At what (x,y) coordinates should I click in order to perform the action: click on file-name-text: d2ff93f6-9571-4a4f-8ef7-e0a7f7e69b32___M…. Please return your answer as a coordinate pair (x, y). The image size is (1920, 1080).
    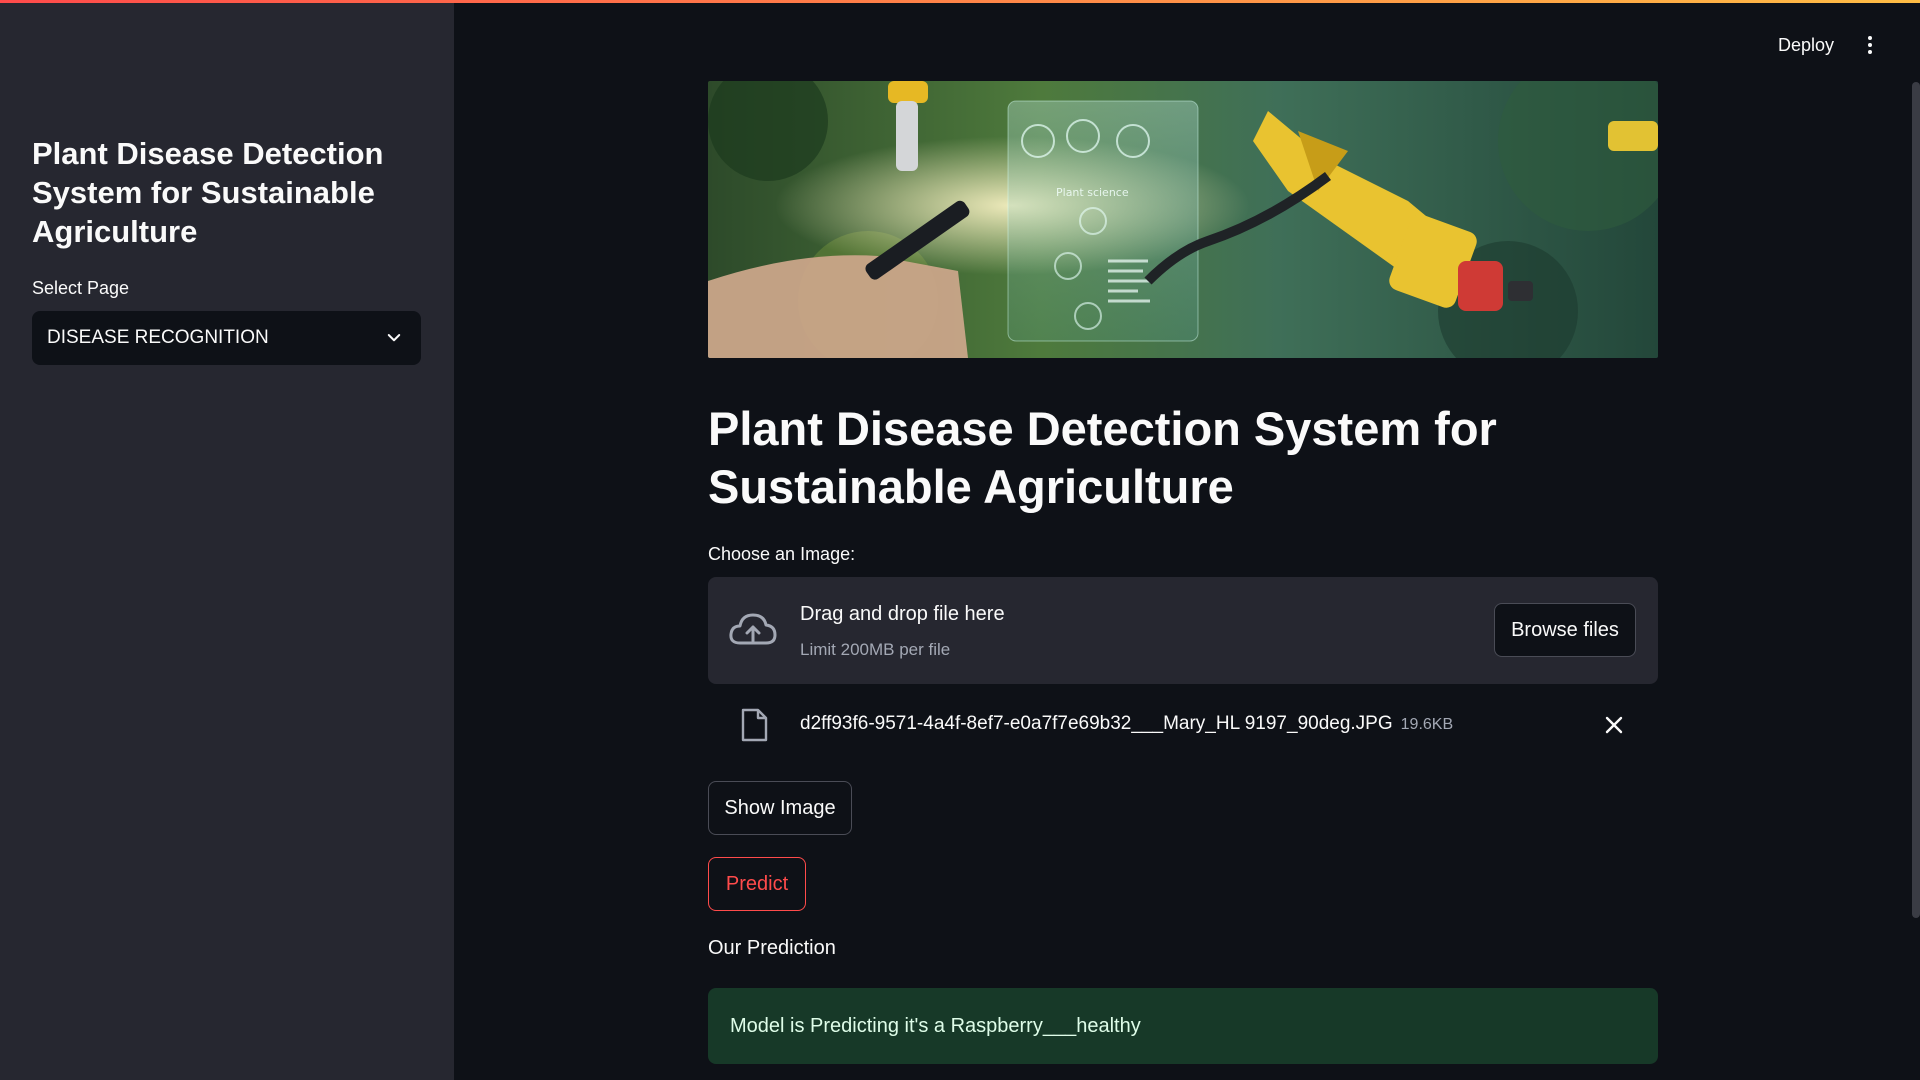
    Looking at the image, I should click on (1096, 723).